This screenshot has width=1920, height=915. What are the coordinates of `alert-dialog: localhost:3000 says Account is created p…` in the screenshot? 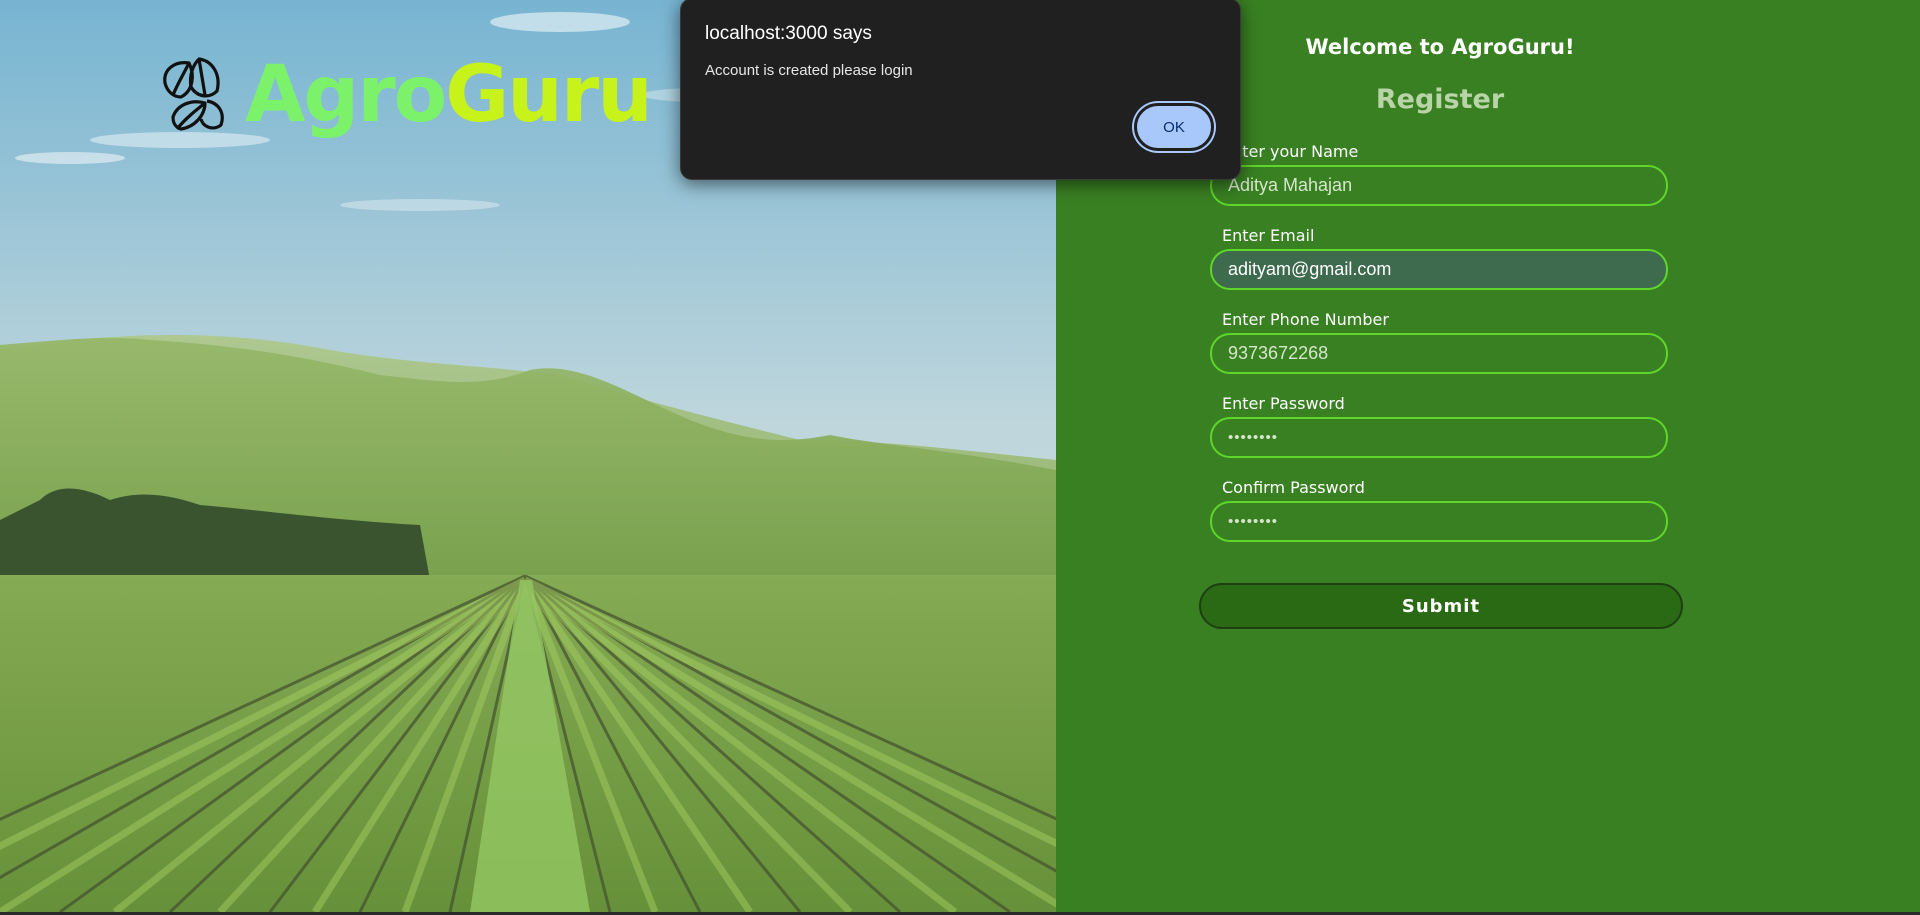 It's located at (960, 90).